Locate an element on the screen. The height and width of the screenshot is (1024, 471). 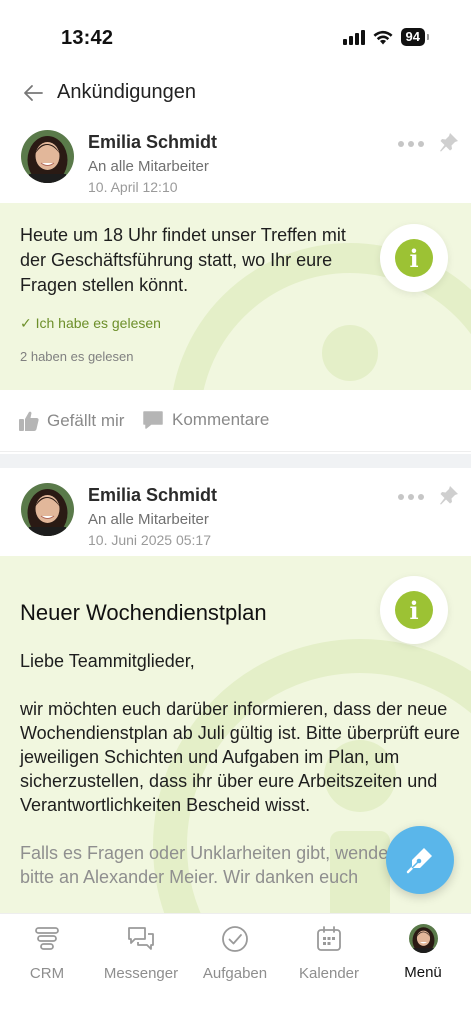
tab-messenger: Messenger is located at coordinates (141, 953).